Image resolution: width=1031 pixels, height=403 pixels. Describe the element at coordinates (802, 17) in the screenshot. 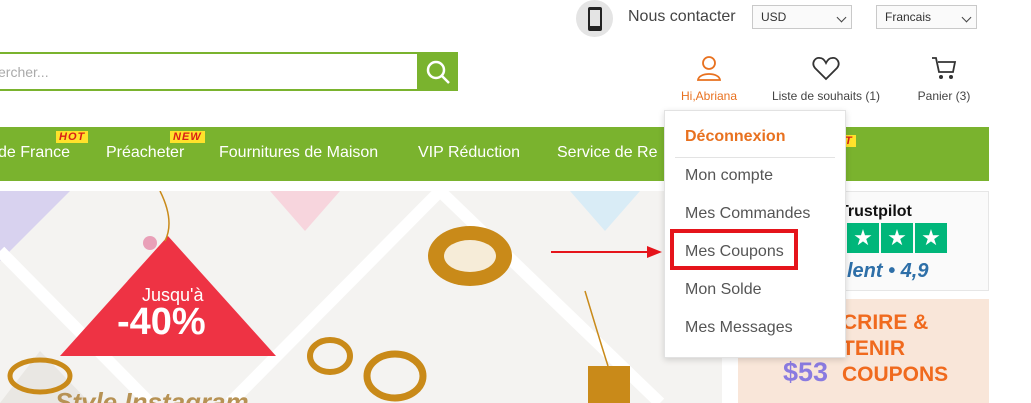

I see `currency-select: USD` at that location.